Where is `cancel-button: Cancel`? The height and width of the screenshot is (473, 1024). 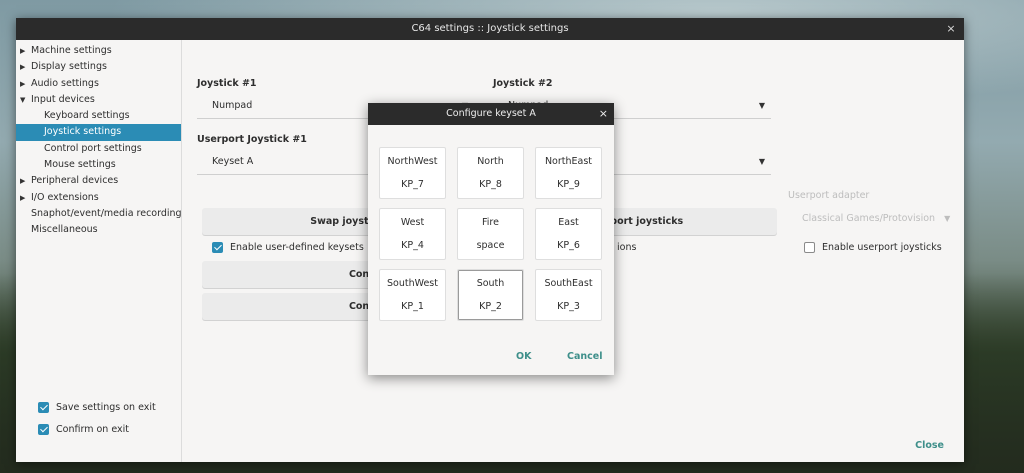
cancel-button: Cancel is located at coordinates (584, 356).